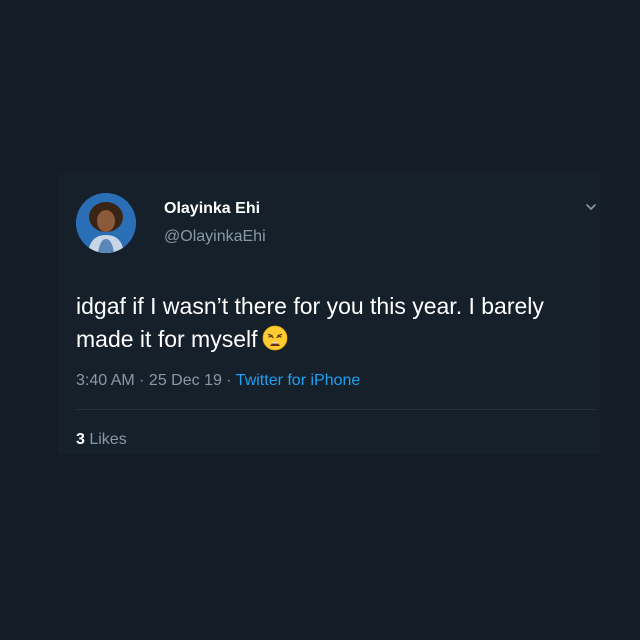 This screenshot has height=640, width=640. What do you see at coordinates (329, 223) in the screenshot?
I see `tweet-header: Olayinka Ehi @OlayinkaEhi` at bounding box center [329, 223].